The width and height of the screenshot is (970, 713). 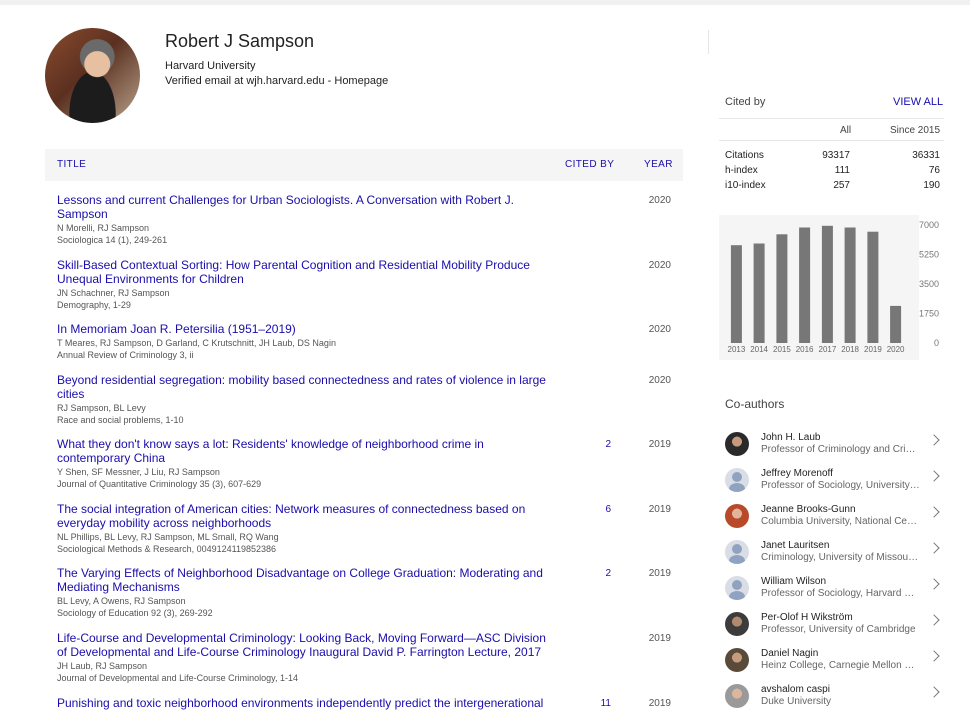 What do you see at coordinates (737, 349) in the screenshot?
I see `x-tick-label: 2013` at bounding box center [737, 349].